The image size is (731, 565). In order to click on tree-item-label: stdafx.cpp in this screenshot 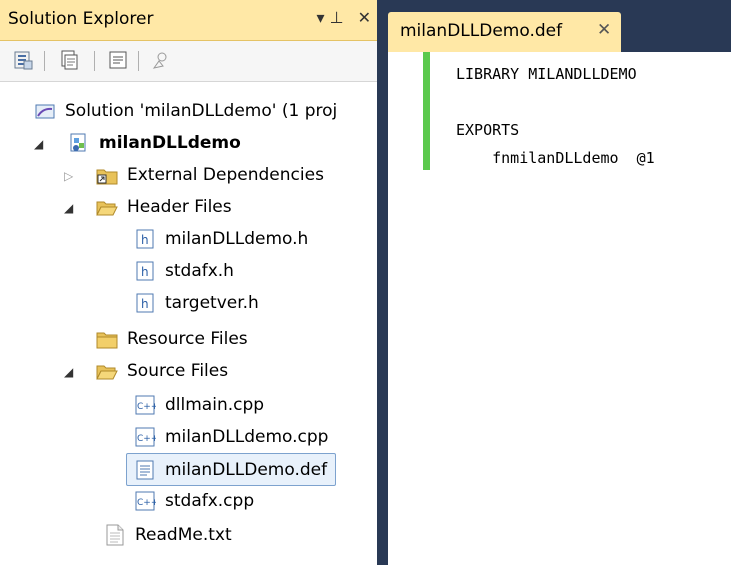, I will do `click(210, 501)`.